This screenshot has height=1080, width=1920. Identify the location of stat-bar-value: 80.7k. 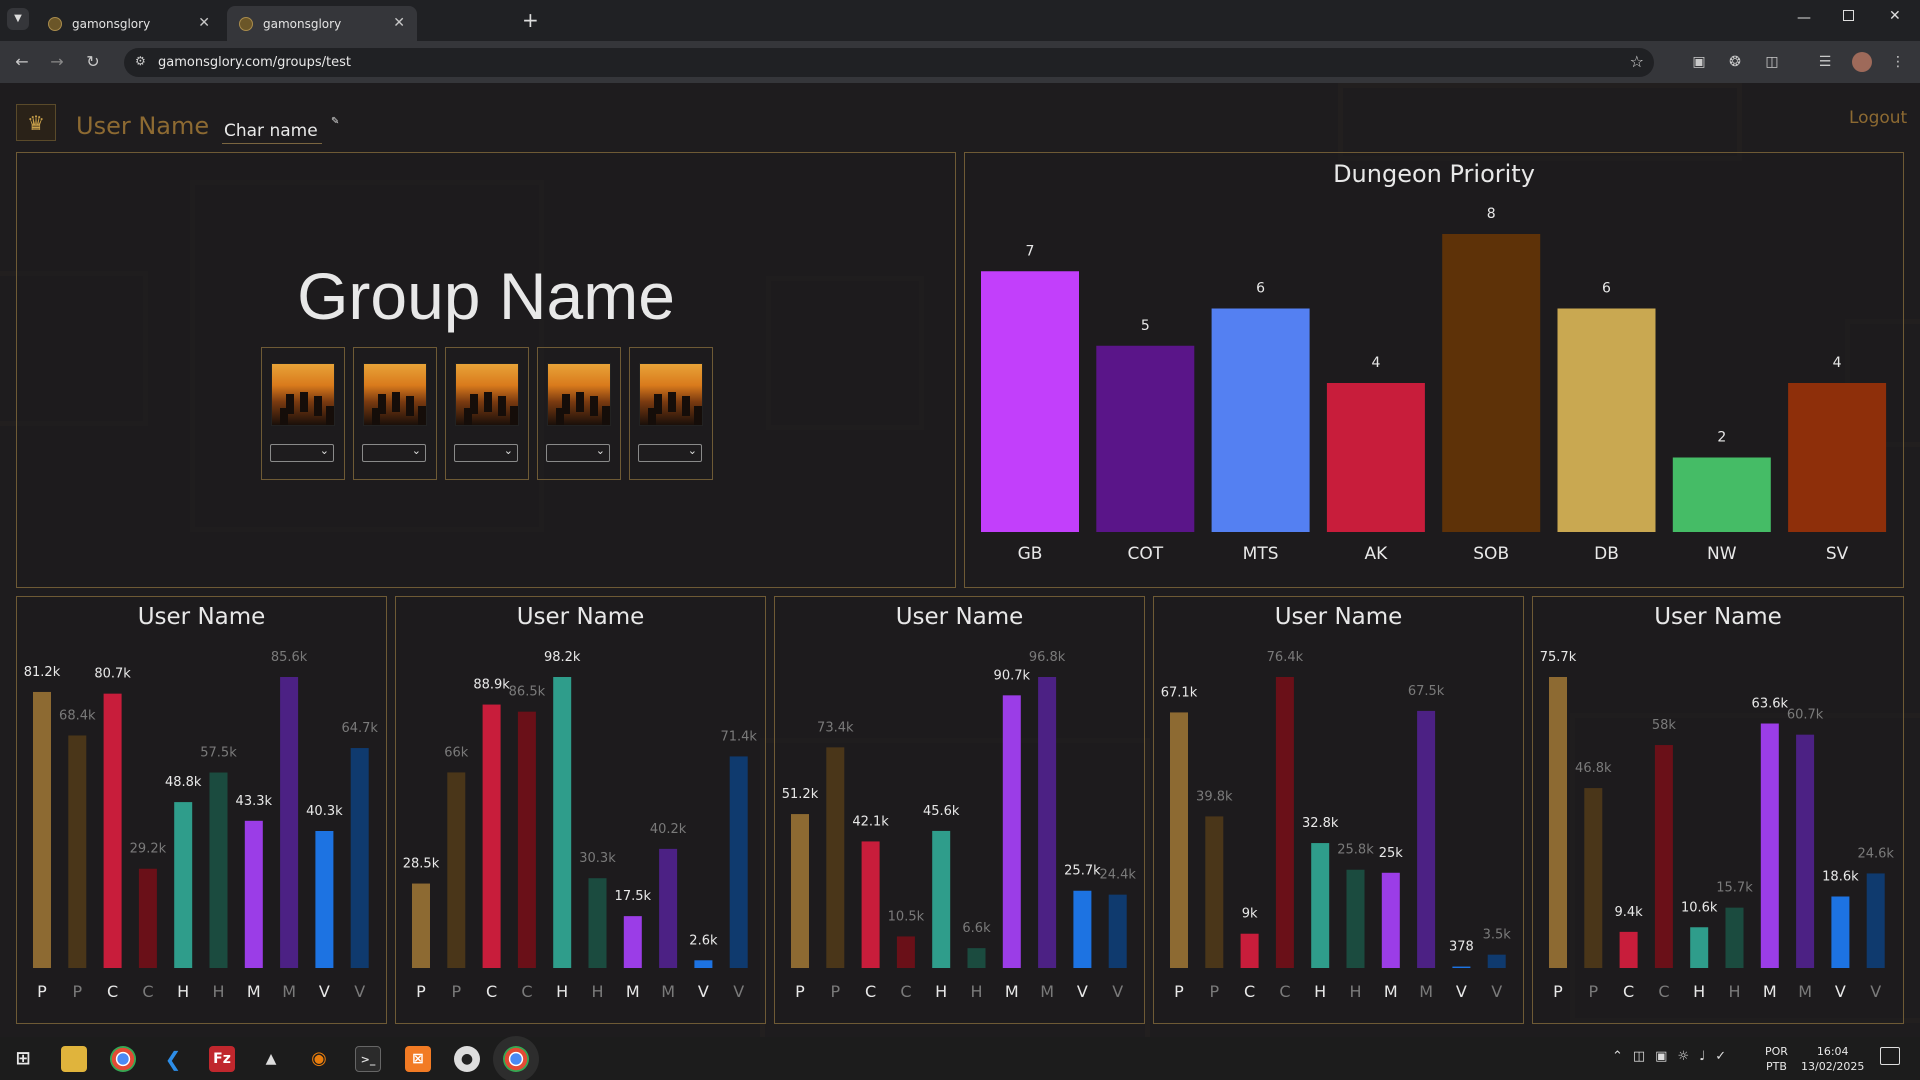
(112, 674).